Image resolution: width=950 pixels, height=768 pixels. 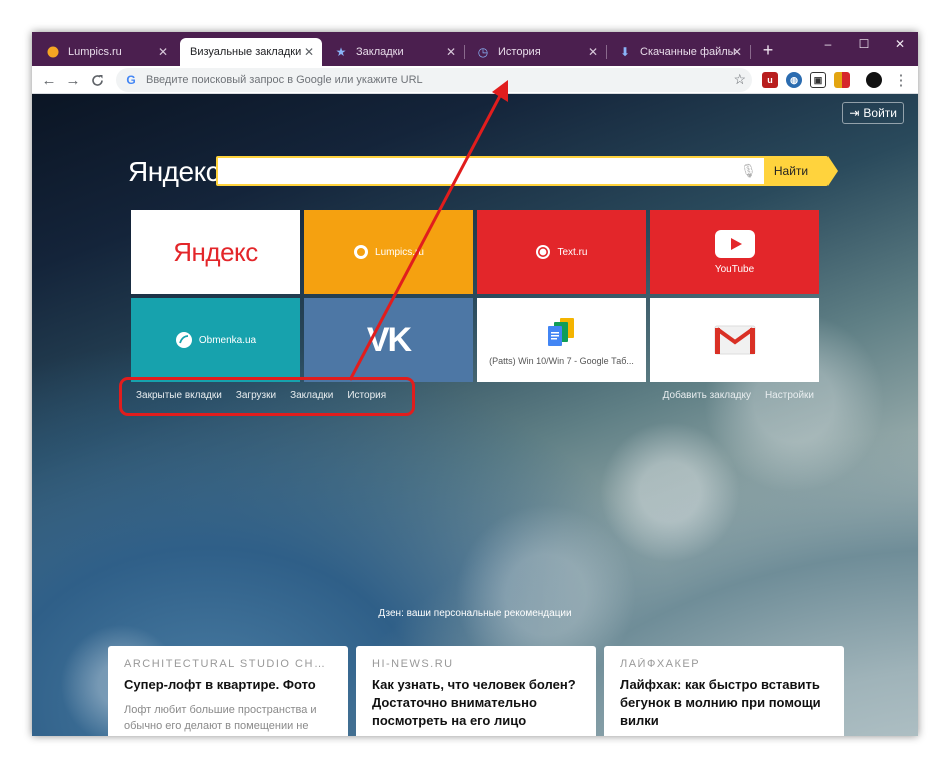 I want to click on login-label: Войти, so click(x=880, y=113).